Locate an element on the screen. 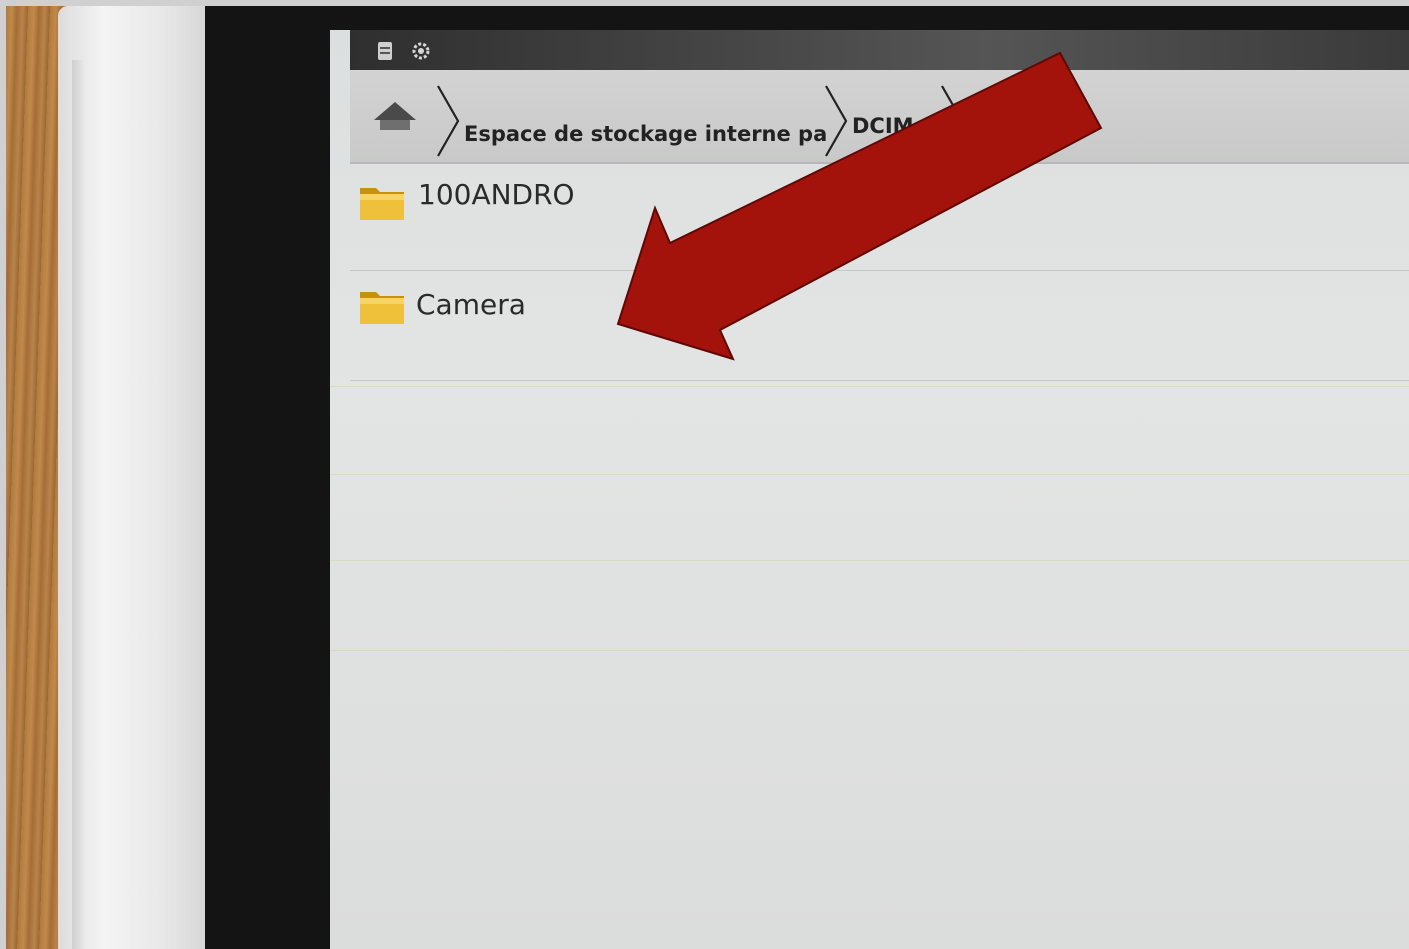 This screenshot has height=949, width=1409. list-item-folder: 100ANDRO is located at coordinates (879, 216).